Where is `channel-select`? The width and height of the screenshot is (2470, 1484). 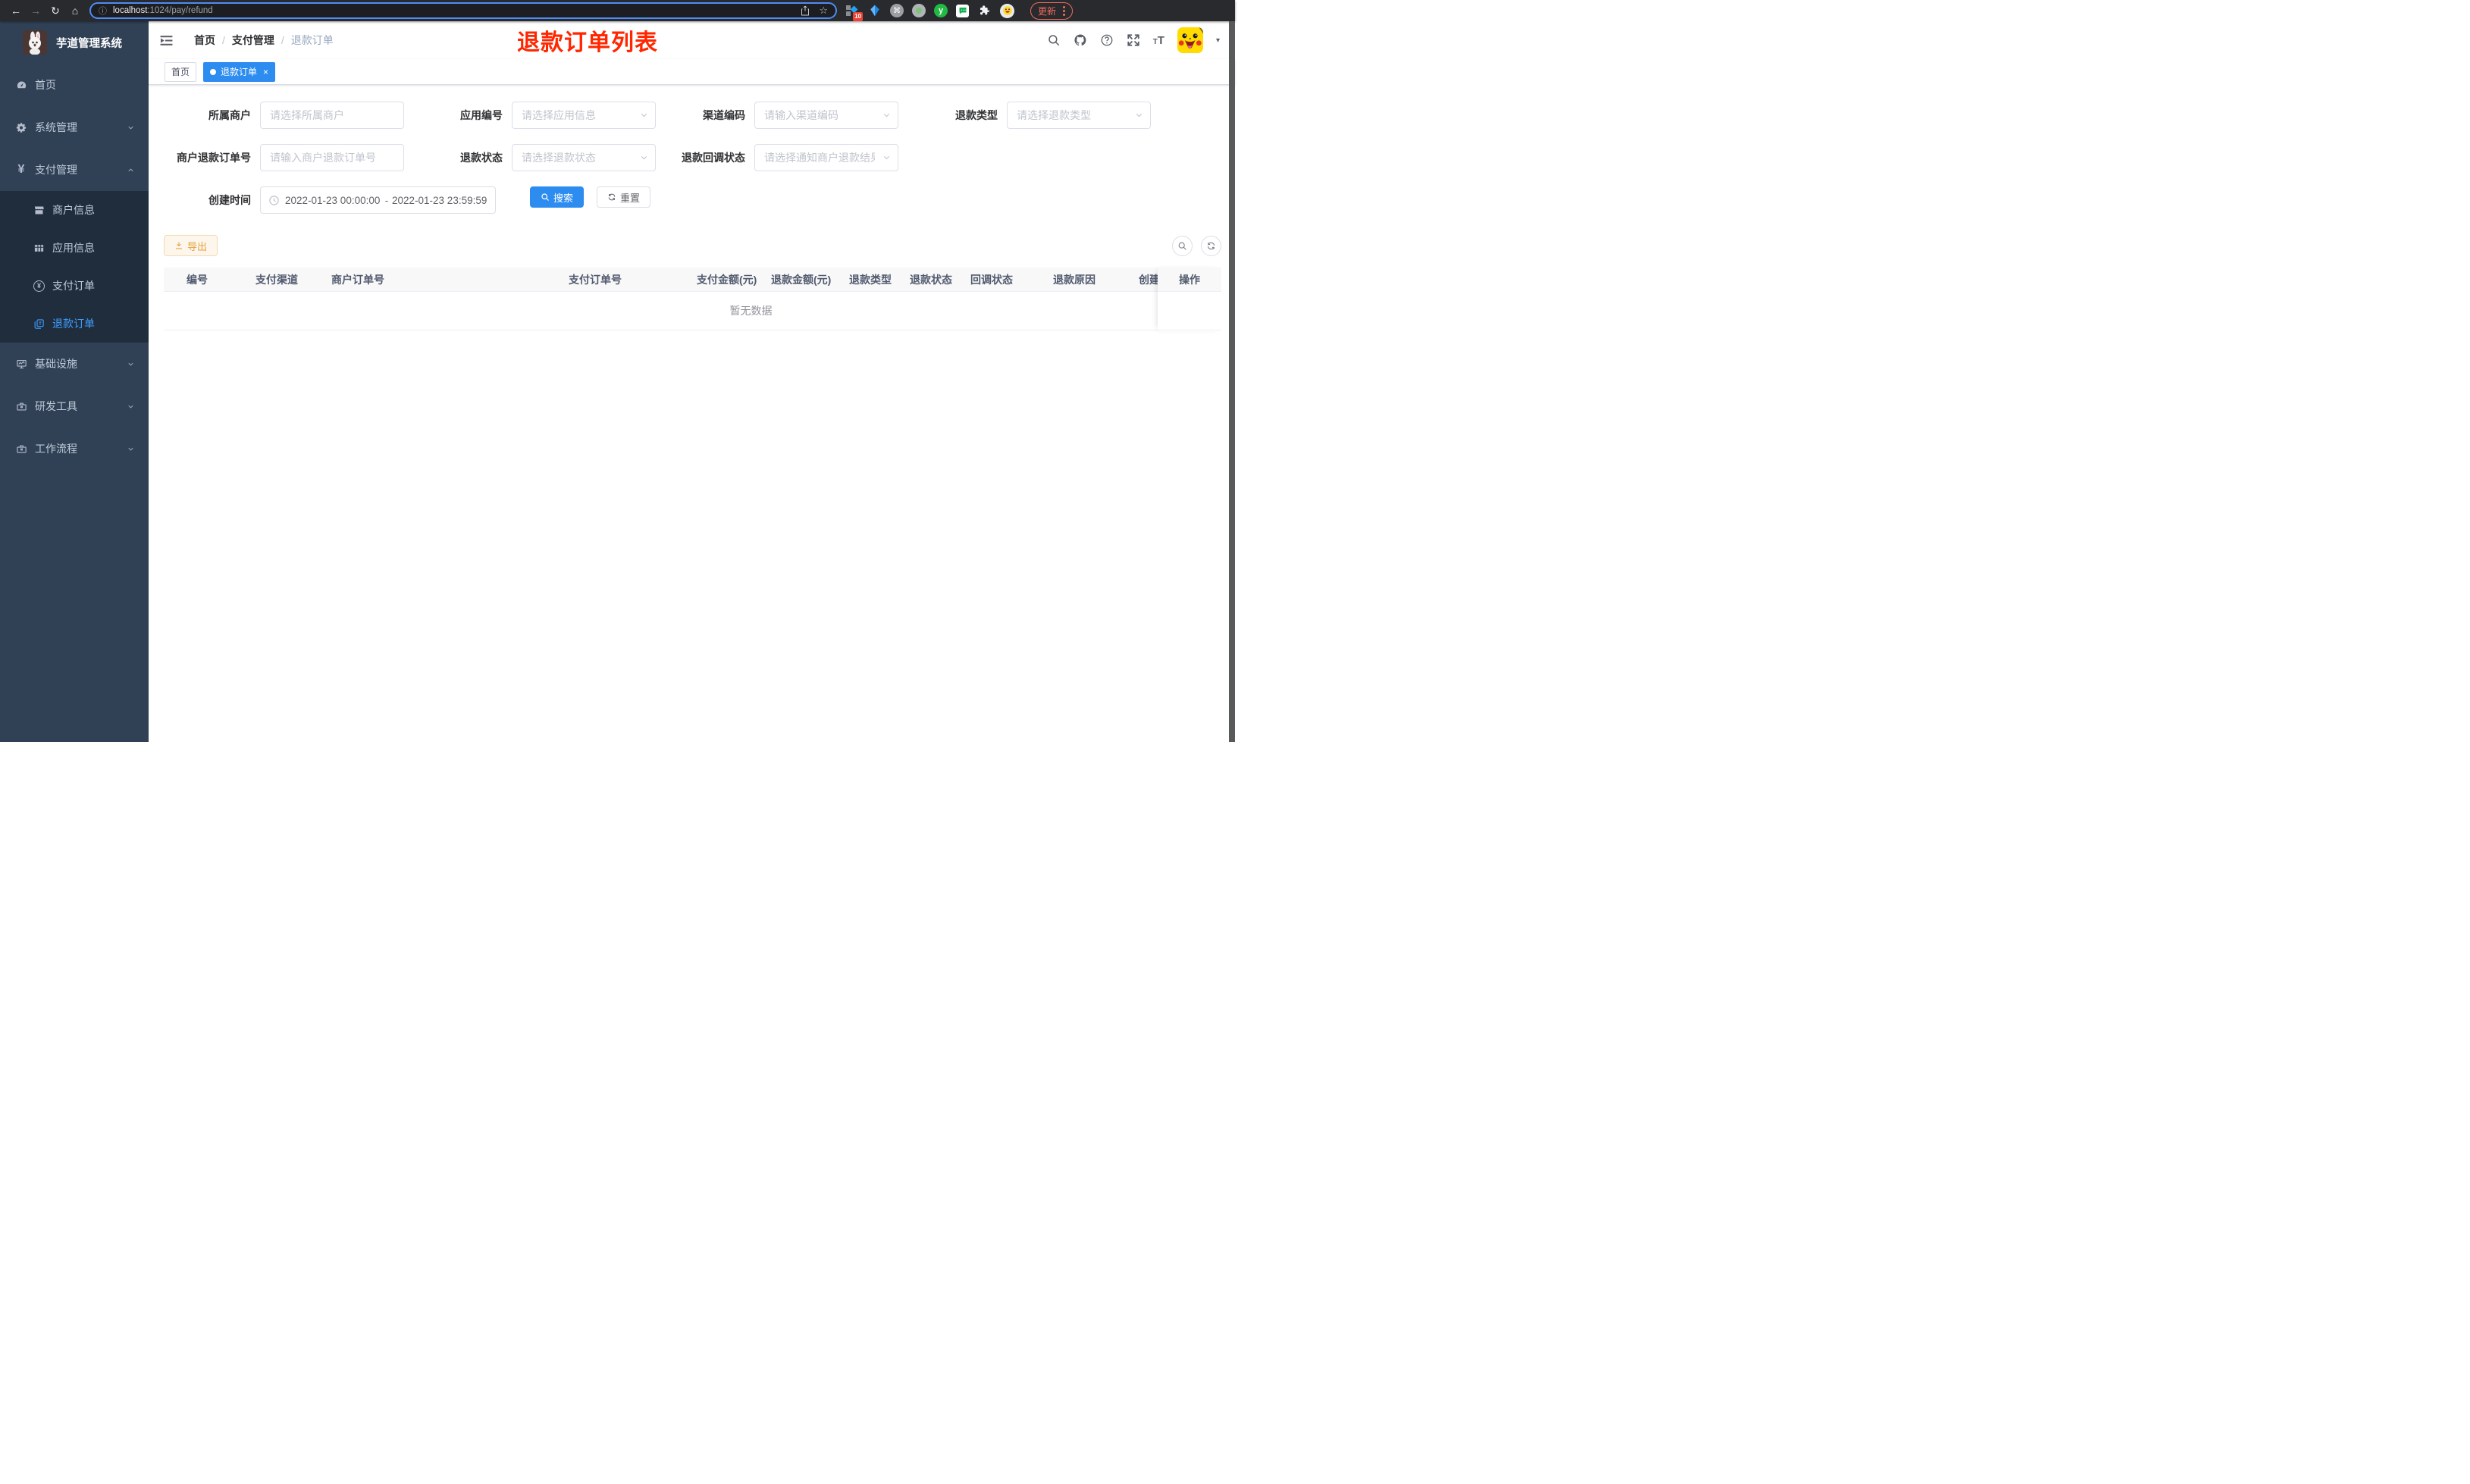
channel-select is located at coordinates (826, 116).